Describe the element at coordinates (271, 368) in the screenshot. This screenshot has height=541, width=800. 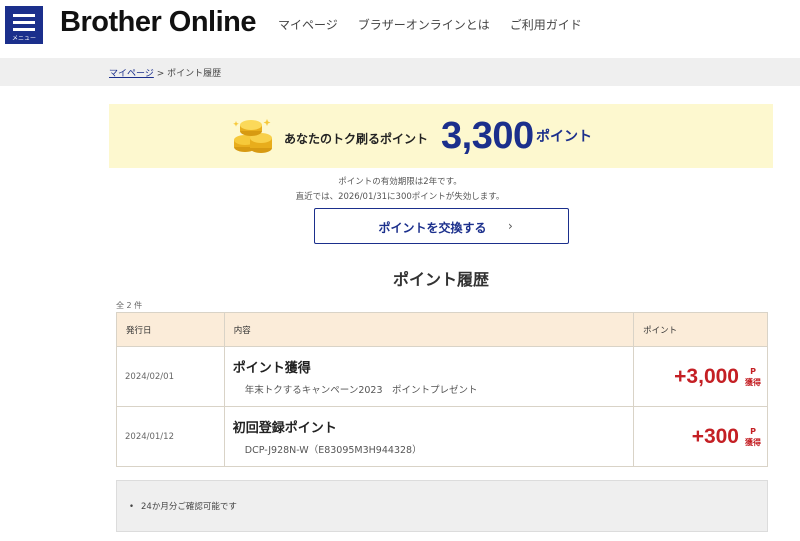
I see `row-title: ポイント獲得` at that location.